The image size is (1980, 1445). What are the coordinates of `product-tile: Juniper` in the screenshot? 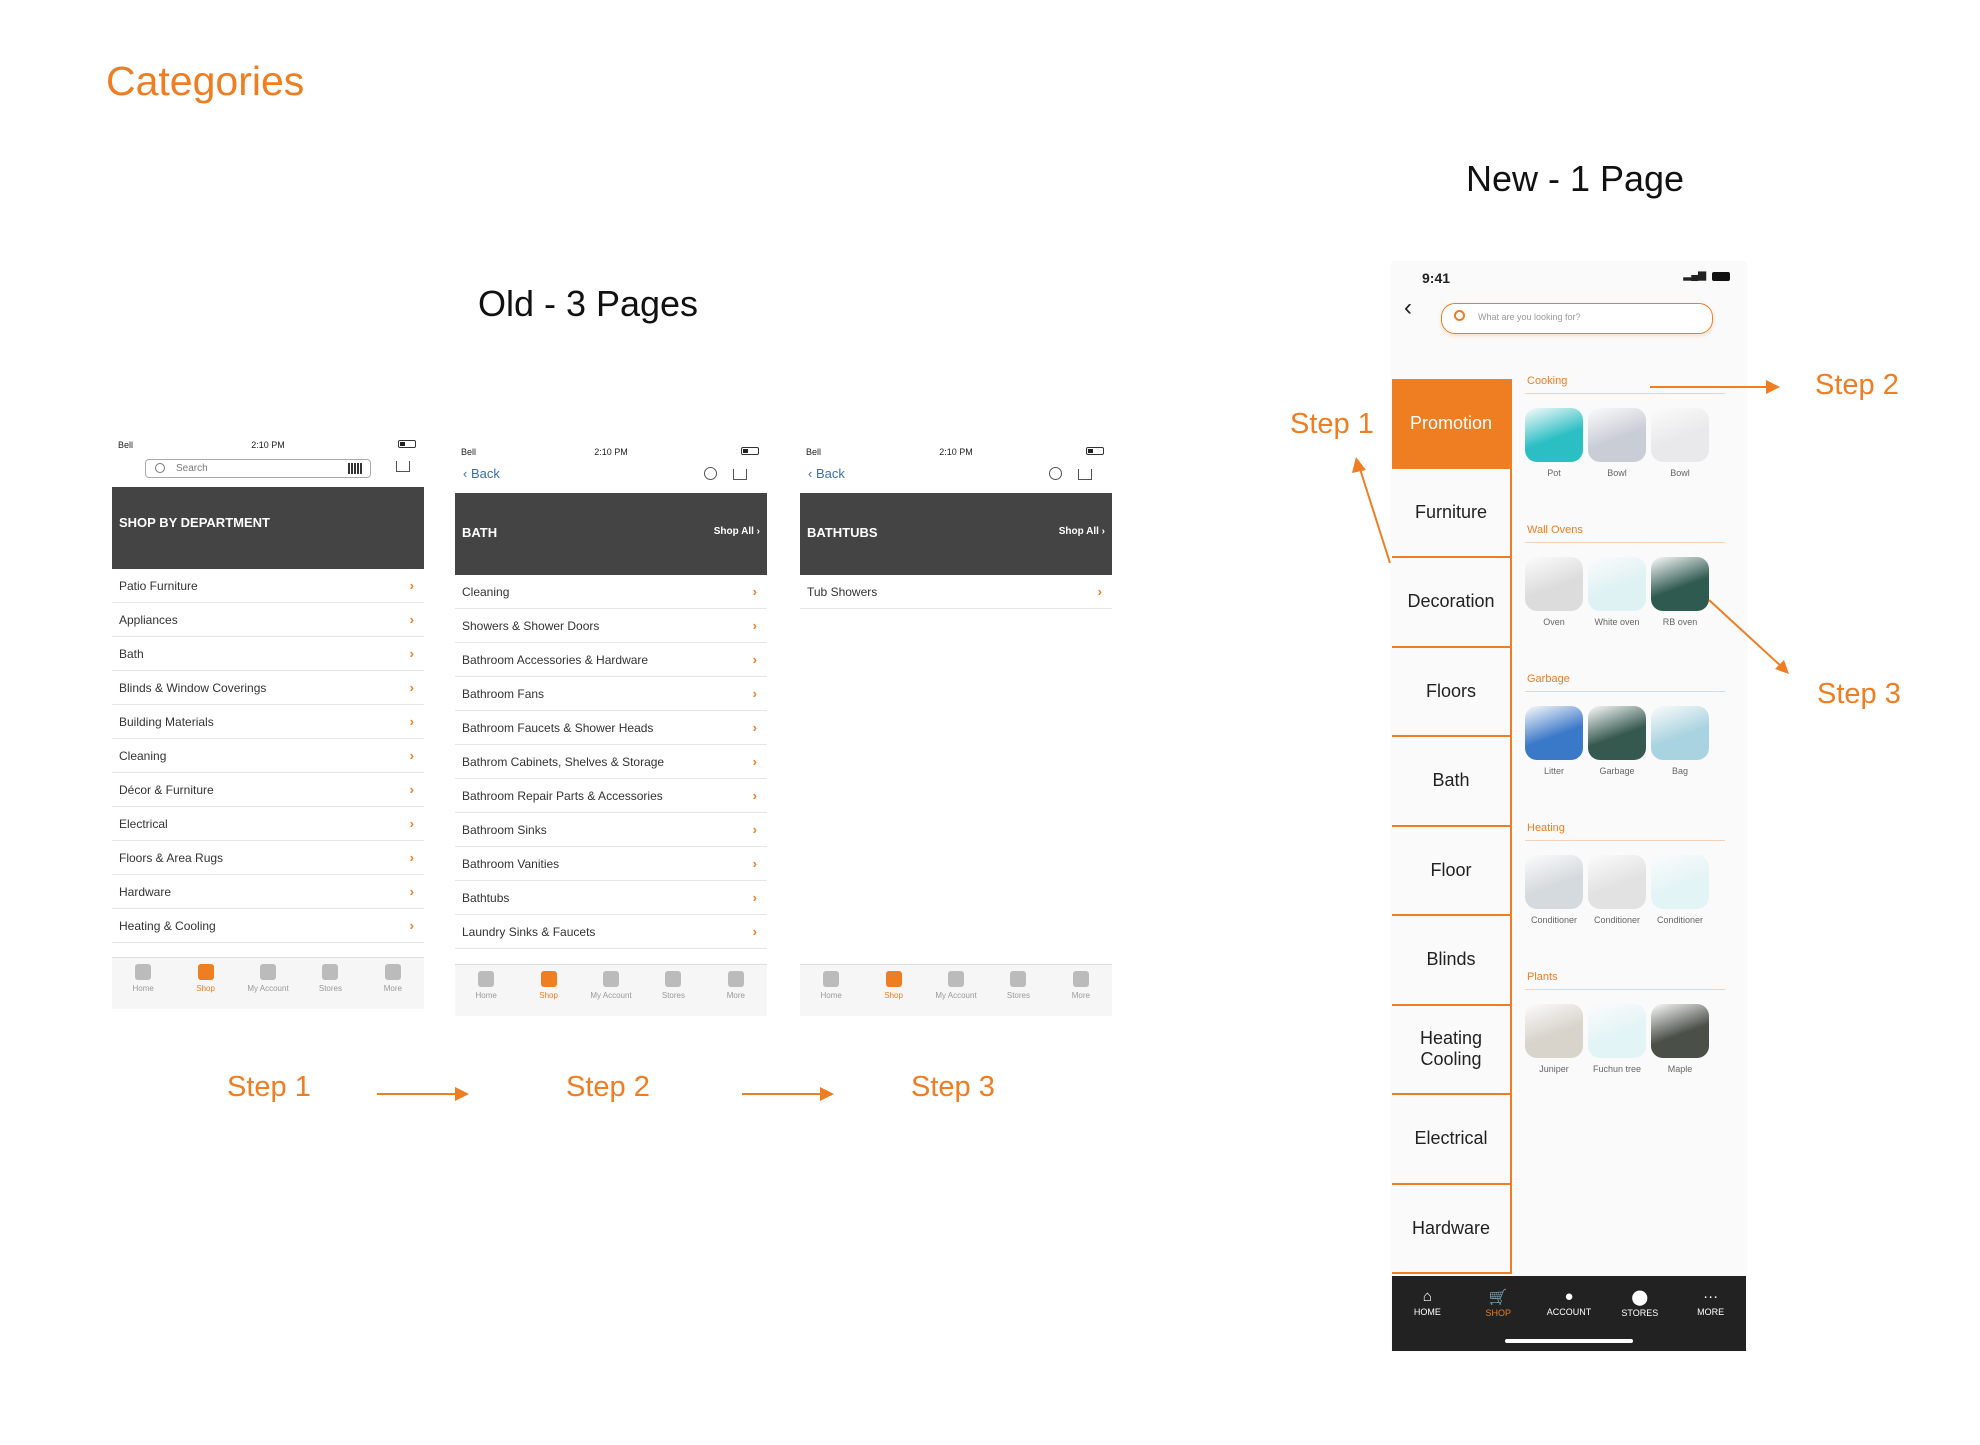 It's located at (1554, 1039).